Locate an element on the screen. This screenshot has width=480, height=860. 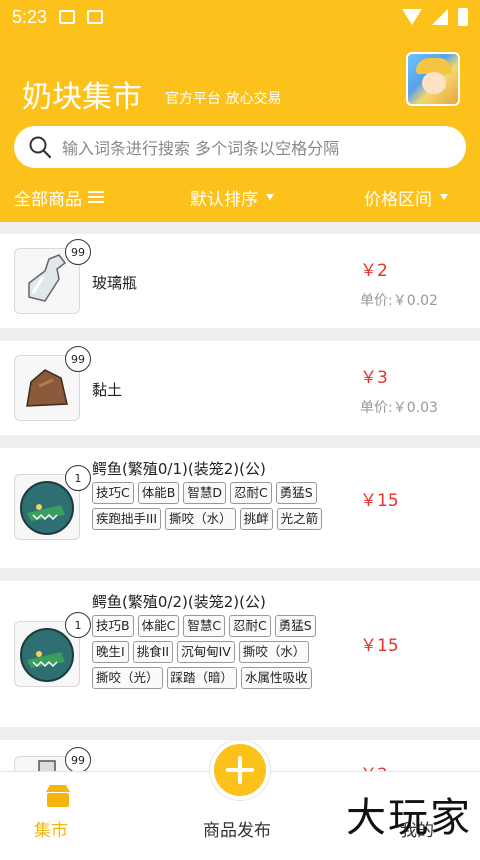
item-price: ￥2 is located at coordinates (374, 271).